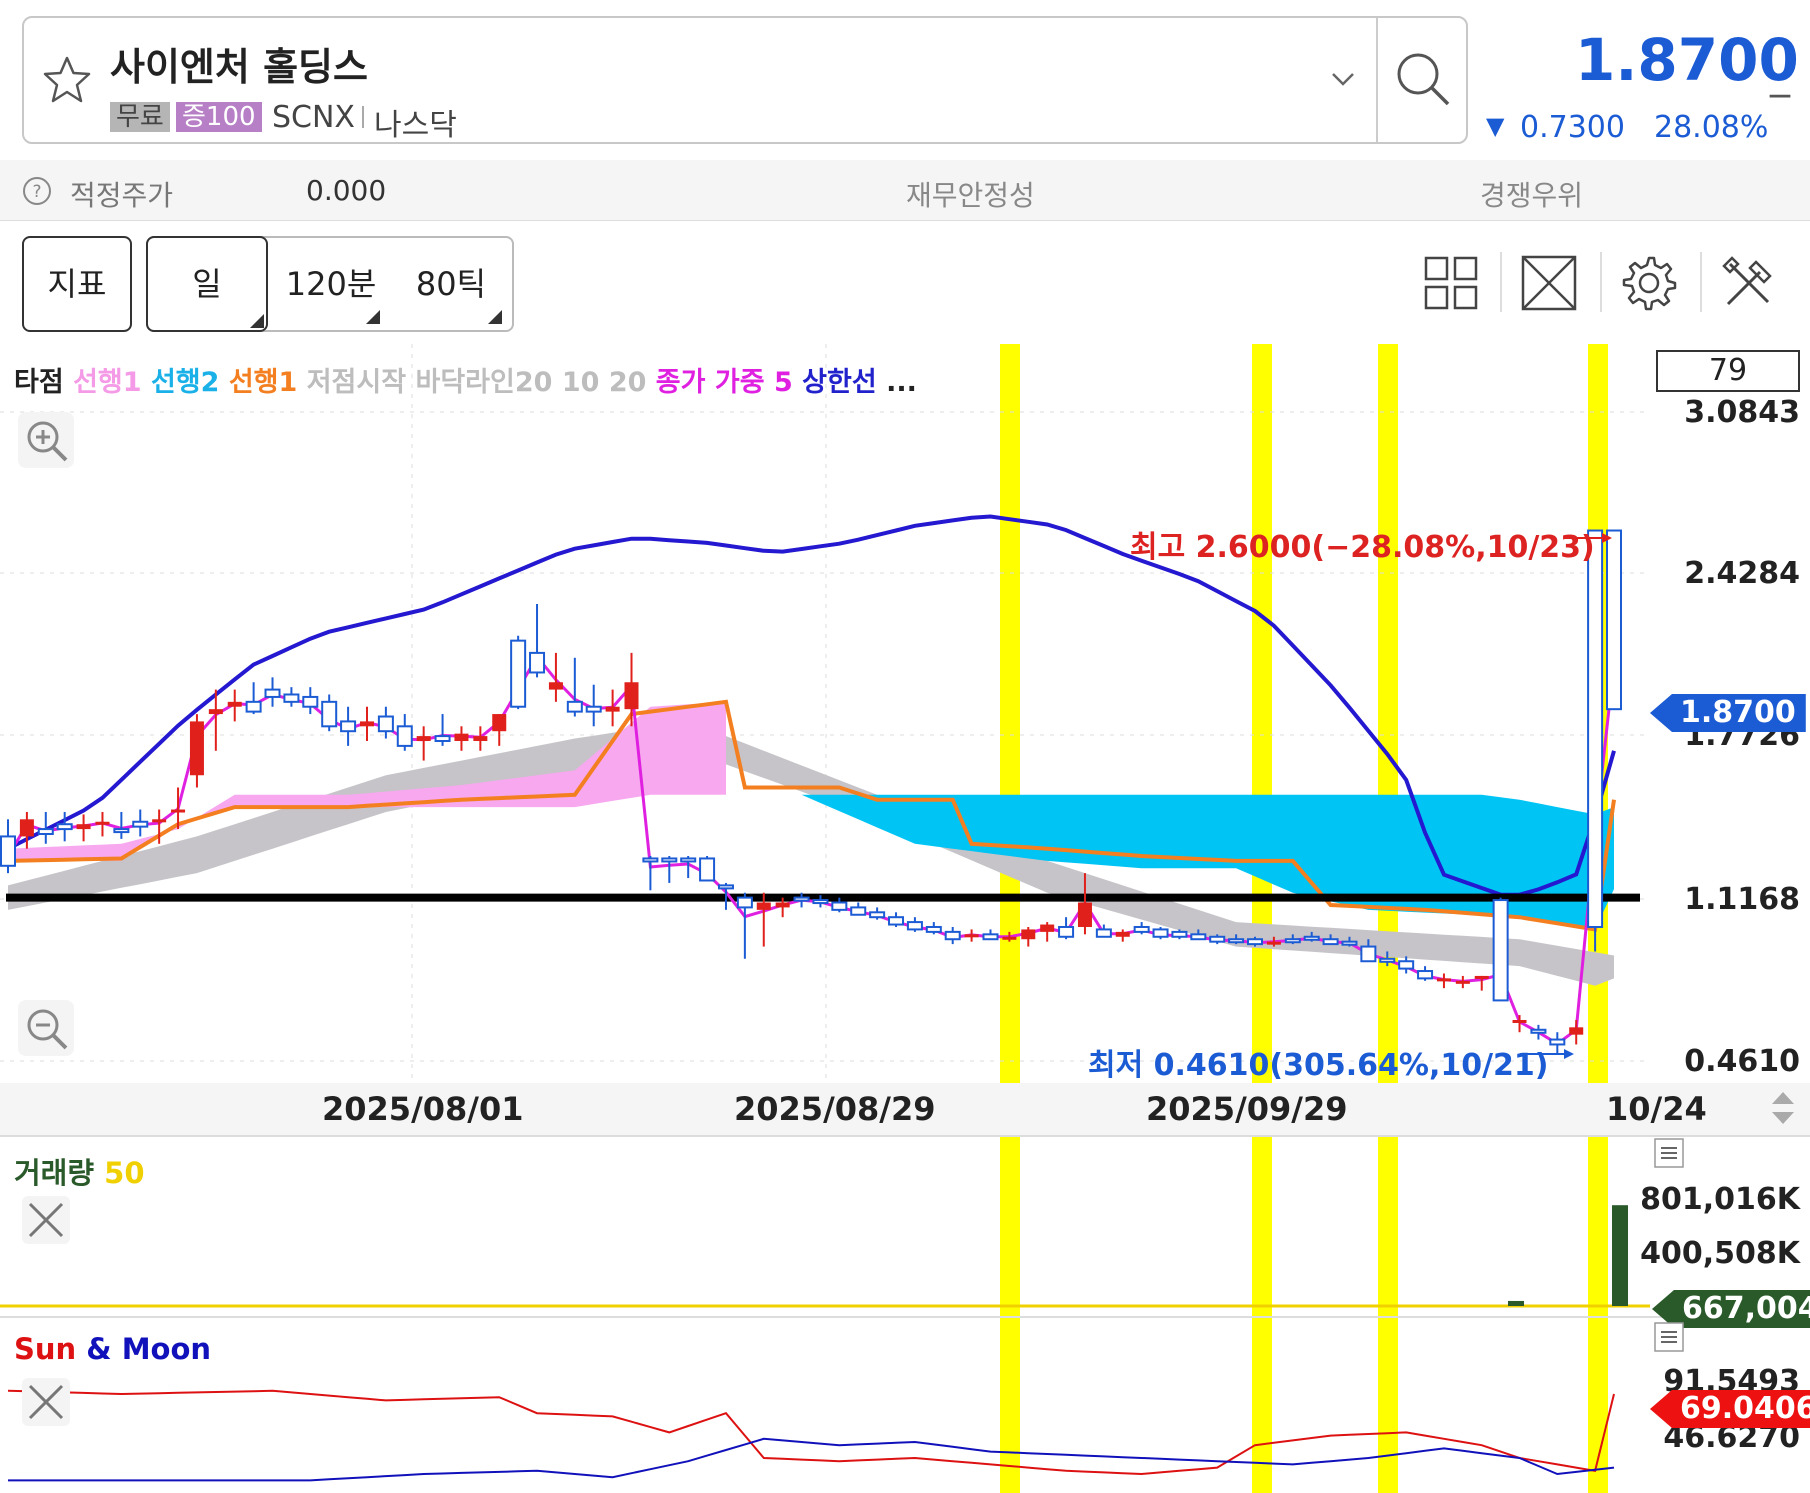 The image size is (1810, 1493). Describe the element at coordinates (46, 1402) in the screenshot. I see `close-sun-moon-icon` at that location.